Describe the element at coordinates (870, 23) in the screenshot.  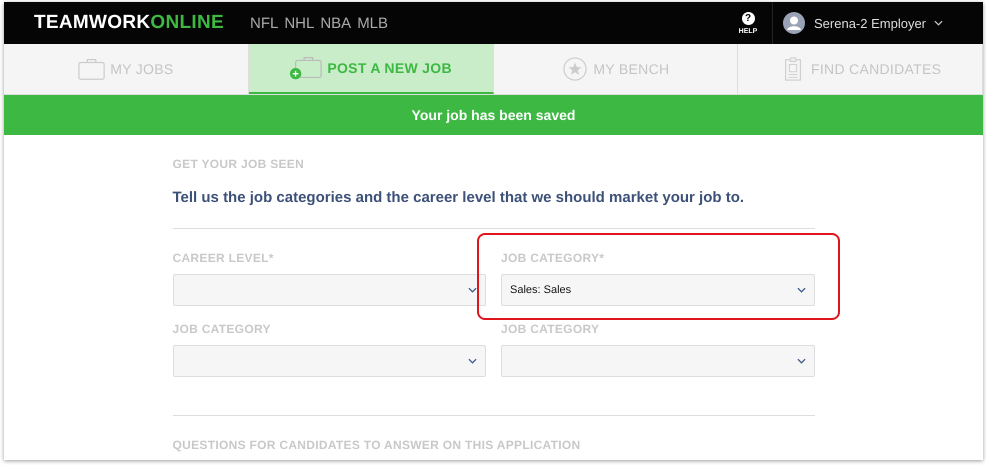
I see `user-menu: Serena-2 Employer` at that location.